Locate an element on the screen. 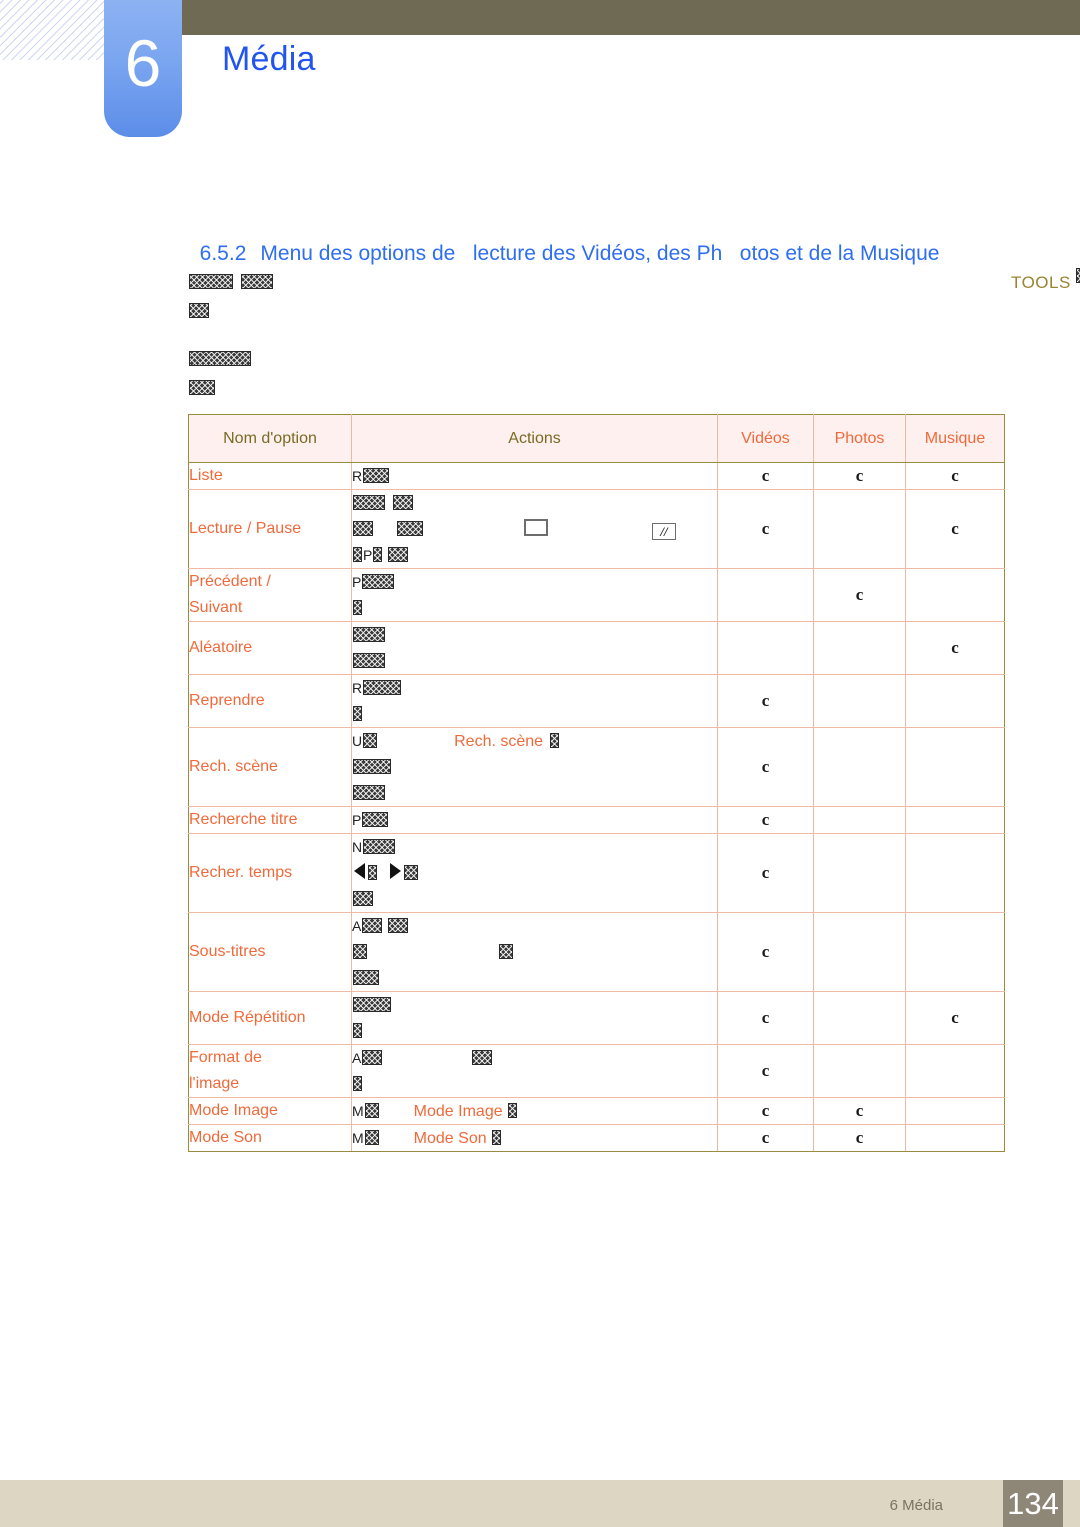 The image size is (1080, 1527). table-row: Format de l'image Ac is located at coordinates (596, 1071).